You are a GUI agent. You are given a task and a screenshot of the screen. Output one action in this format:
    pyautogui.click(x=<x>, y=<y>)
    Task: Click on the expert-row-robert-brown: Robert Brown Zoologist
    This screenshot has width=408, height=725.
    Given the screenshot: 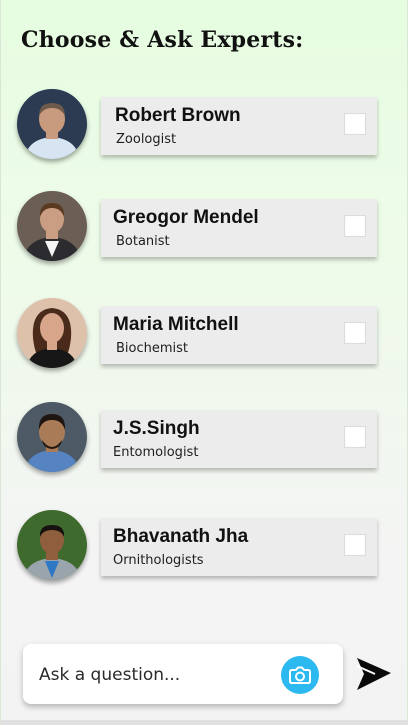 What is the action you would take?
    pyautogui.click(x=198, y=125)
    